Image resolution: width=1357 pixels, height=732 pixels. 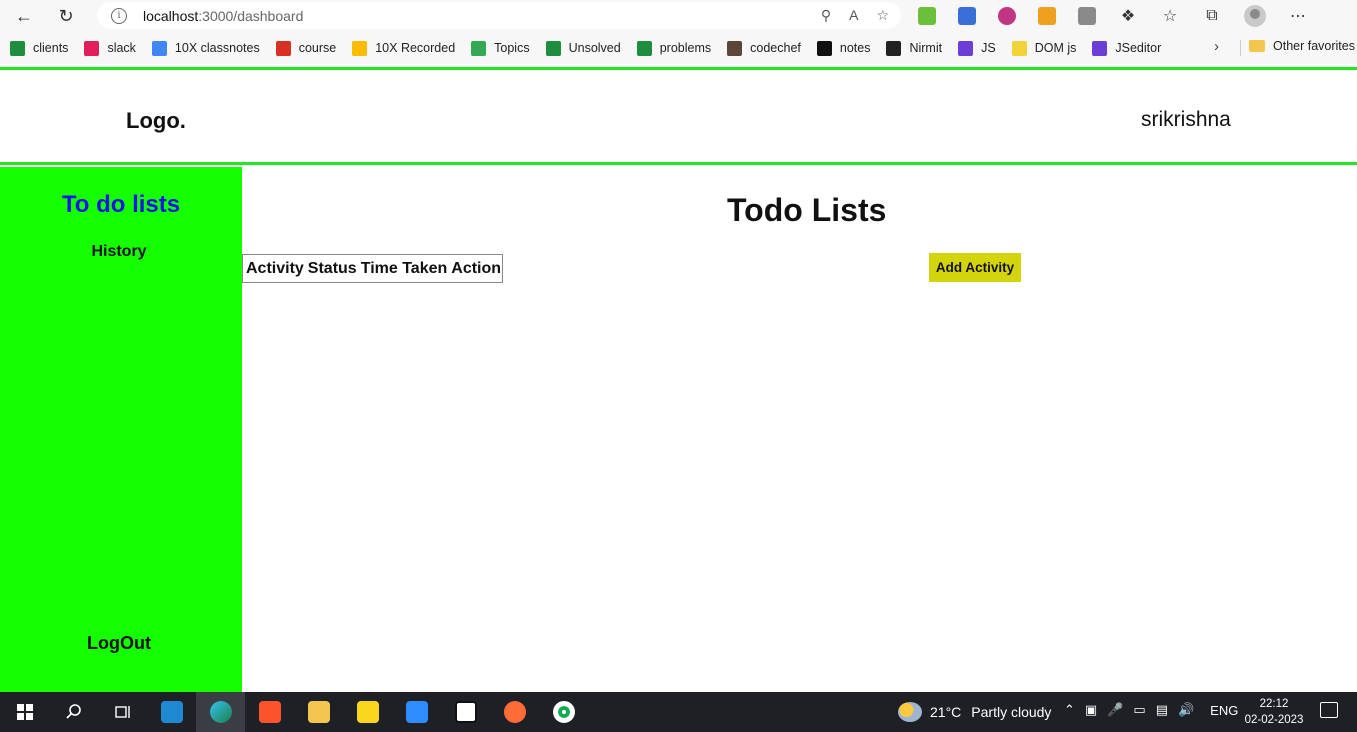 I want to click on sidebar-item-todo-lists: To do lists, so click(x=121, y=205).